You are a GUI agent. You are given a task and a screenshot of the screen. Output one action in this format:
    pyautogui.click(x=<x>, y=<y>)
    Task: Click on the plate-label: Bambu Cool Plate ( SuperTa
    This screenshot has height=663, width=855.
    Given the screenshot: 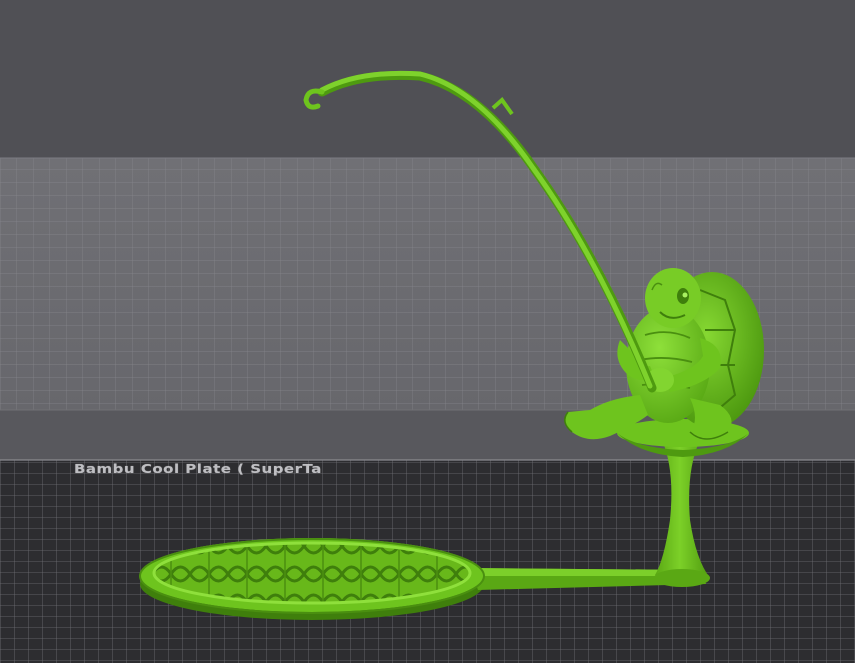 What is the action you would take?
    pyautogui.click(x=198, y=469)
    